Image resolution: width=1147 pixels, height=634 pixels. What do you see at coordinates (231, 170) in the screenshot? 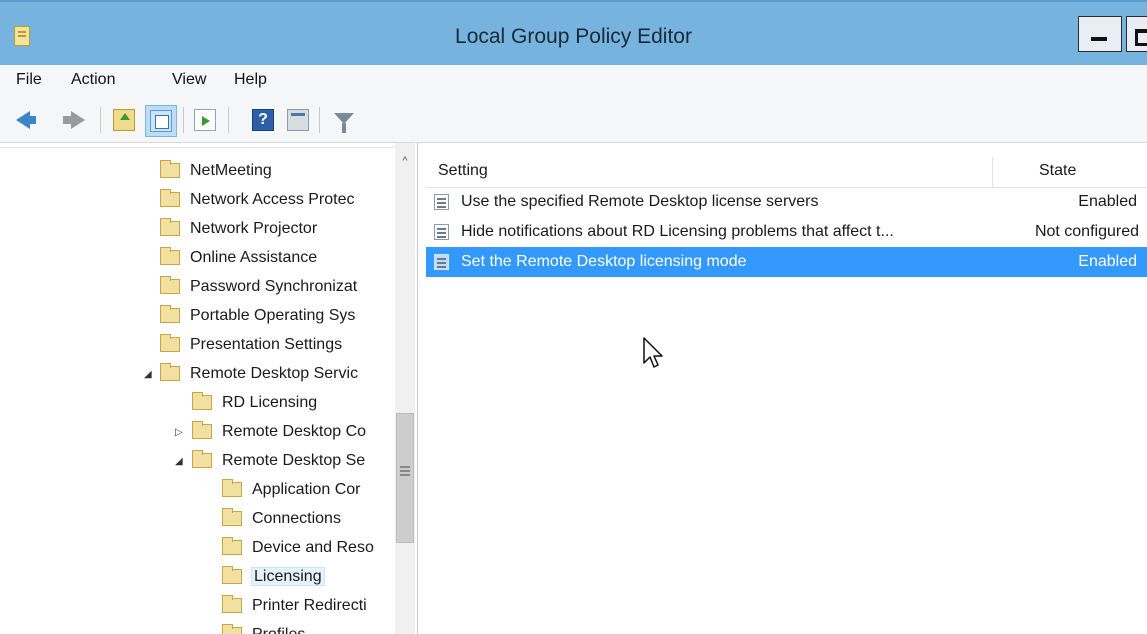
I see `tree-item-label: NetMeeting` at bounding box center [231, 170].